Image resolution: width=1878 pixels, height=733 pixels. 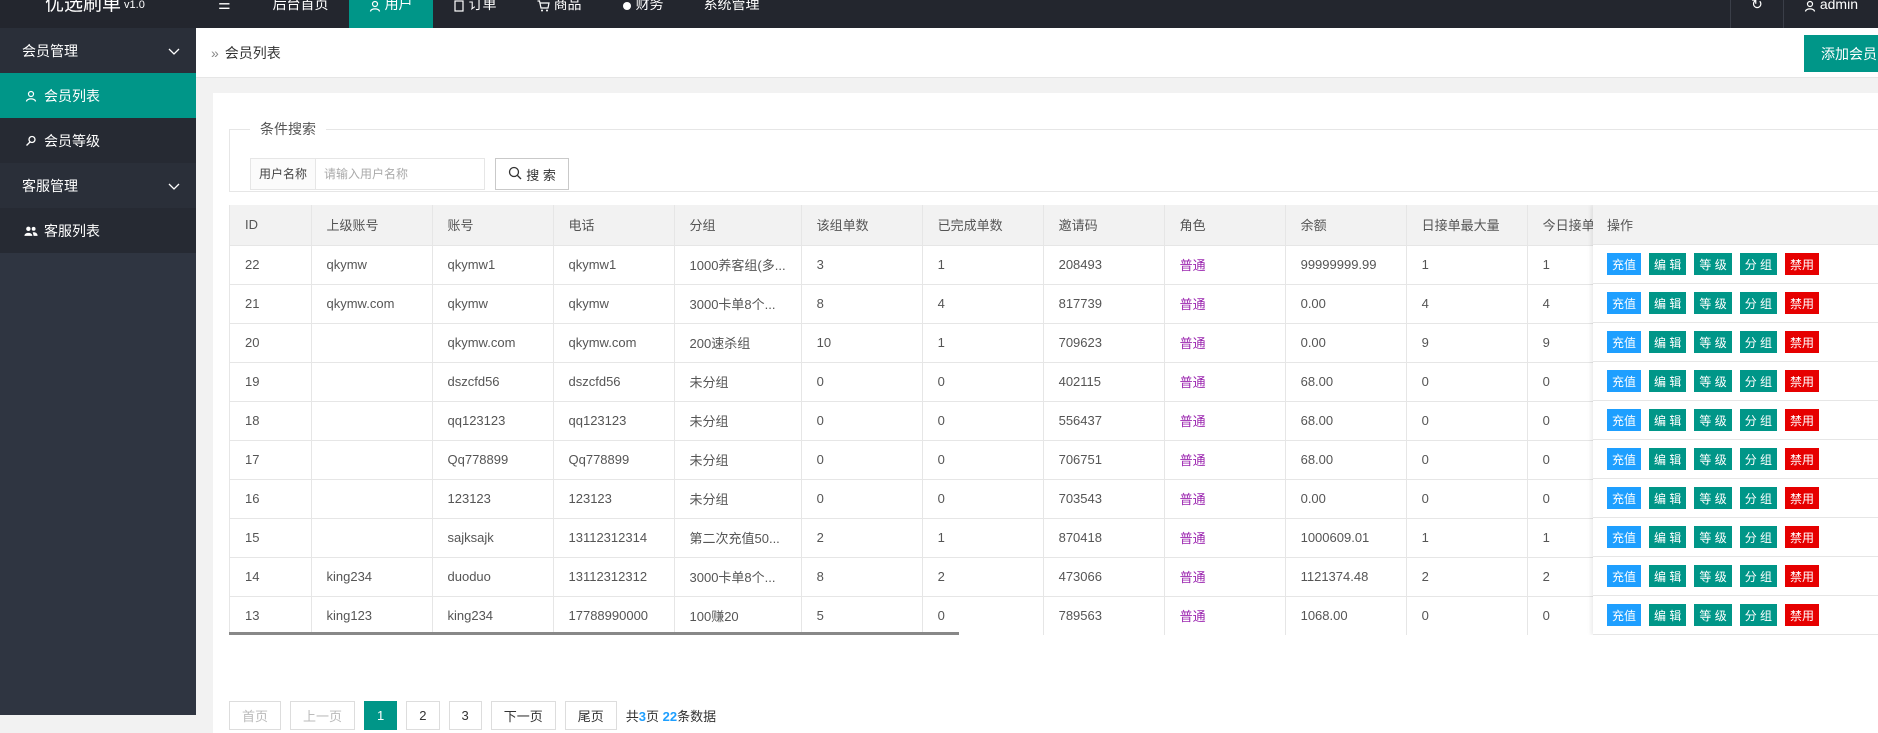 I want to click on cell-phone: qkymw, so click(x=614, y=304).